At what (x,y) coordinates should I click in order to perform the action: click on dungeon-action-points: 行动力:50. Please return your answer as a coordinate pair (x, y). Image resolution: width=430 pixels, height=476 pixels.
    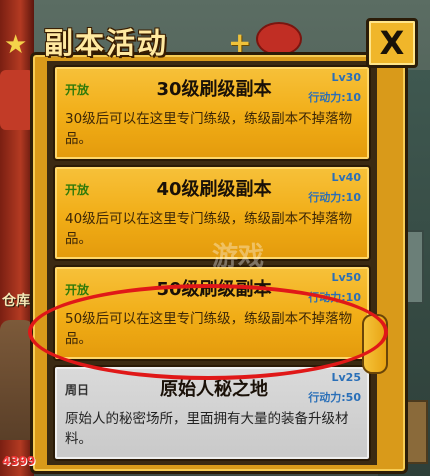
    Looking at the image, I should click on (334, 397).